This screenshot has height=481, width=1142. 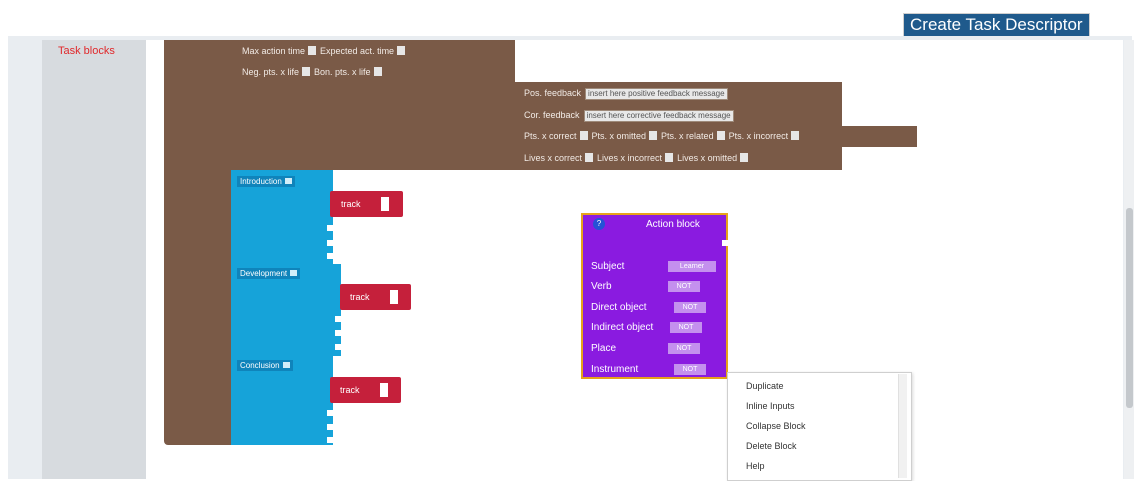 I want to click on menu-item-collapse-block: Collapse Block, so click(x=776, y=426).